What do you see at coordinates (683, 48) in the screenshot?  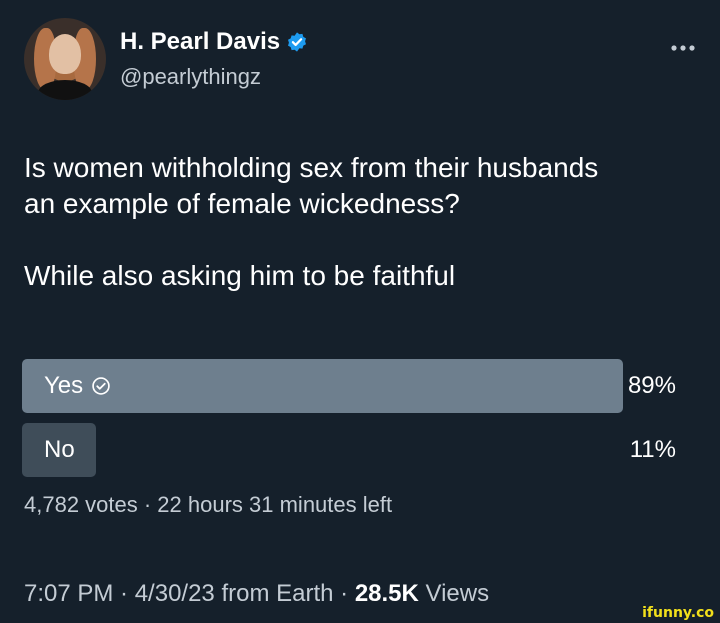 I see `more-horizontal-icon` at bounding box center [683, 48].